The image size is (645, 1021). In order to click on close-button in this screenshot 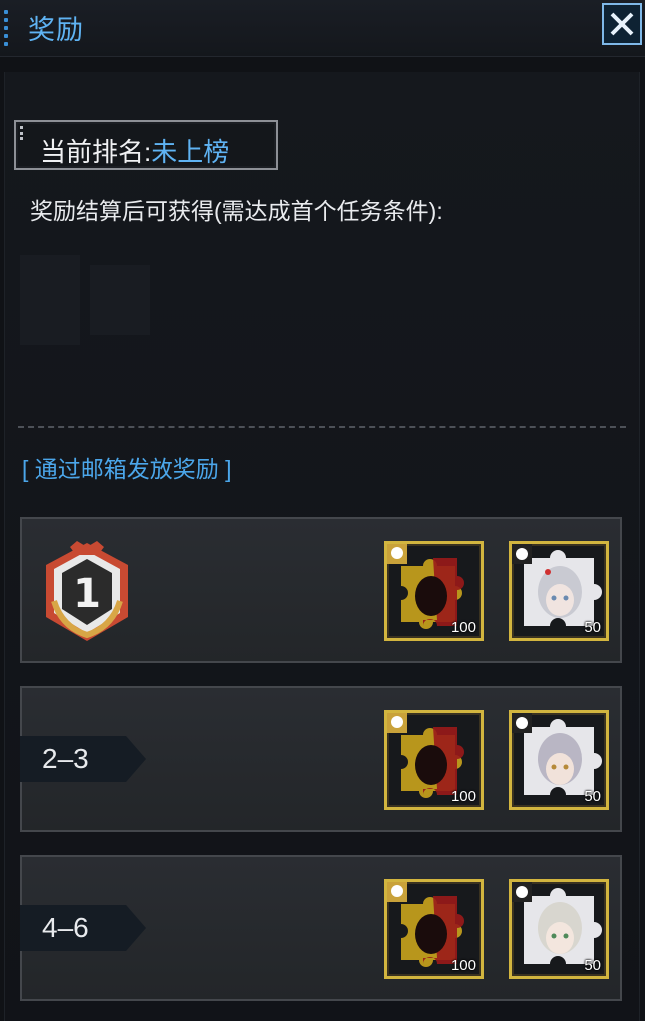, I will do `click(622, 24)`.